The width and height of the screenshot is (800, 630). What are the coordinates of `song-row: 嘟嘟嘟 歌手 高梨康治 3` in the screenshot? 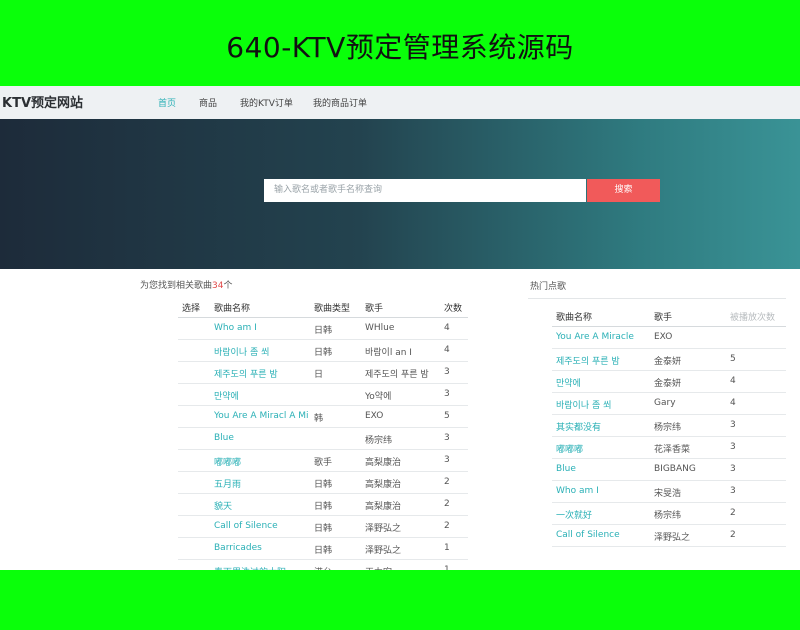 It's located at (323, 461).